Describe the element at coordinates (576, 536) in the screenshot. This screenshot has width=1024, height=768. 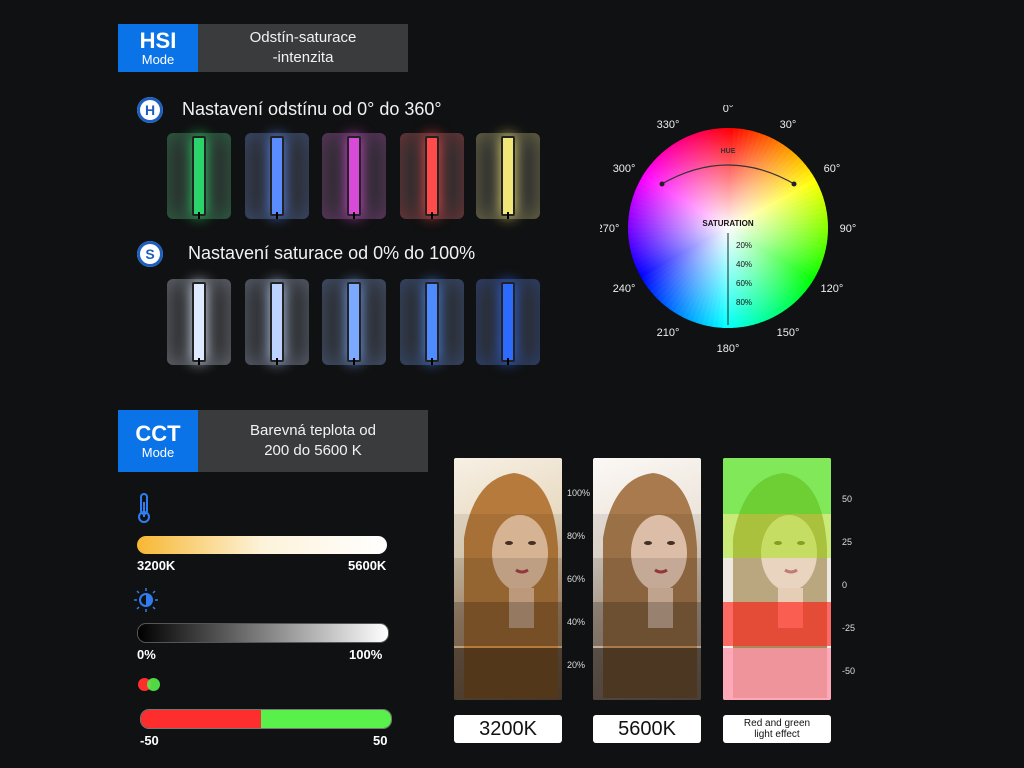
I see `brightness-scale-2: 80%` at that location.